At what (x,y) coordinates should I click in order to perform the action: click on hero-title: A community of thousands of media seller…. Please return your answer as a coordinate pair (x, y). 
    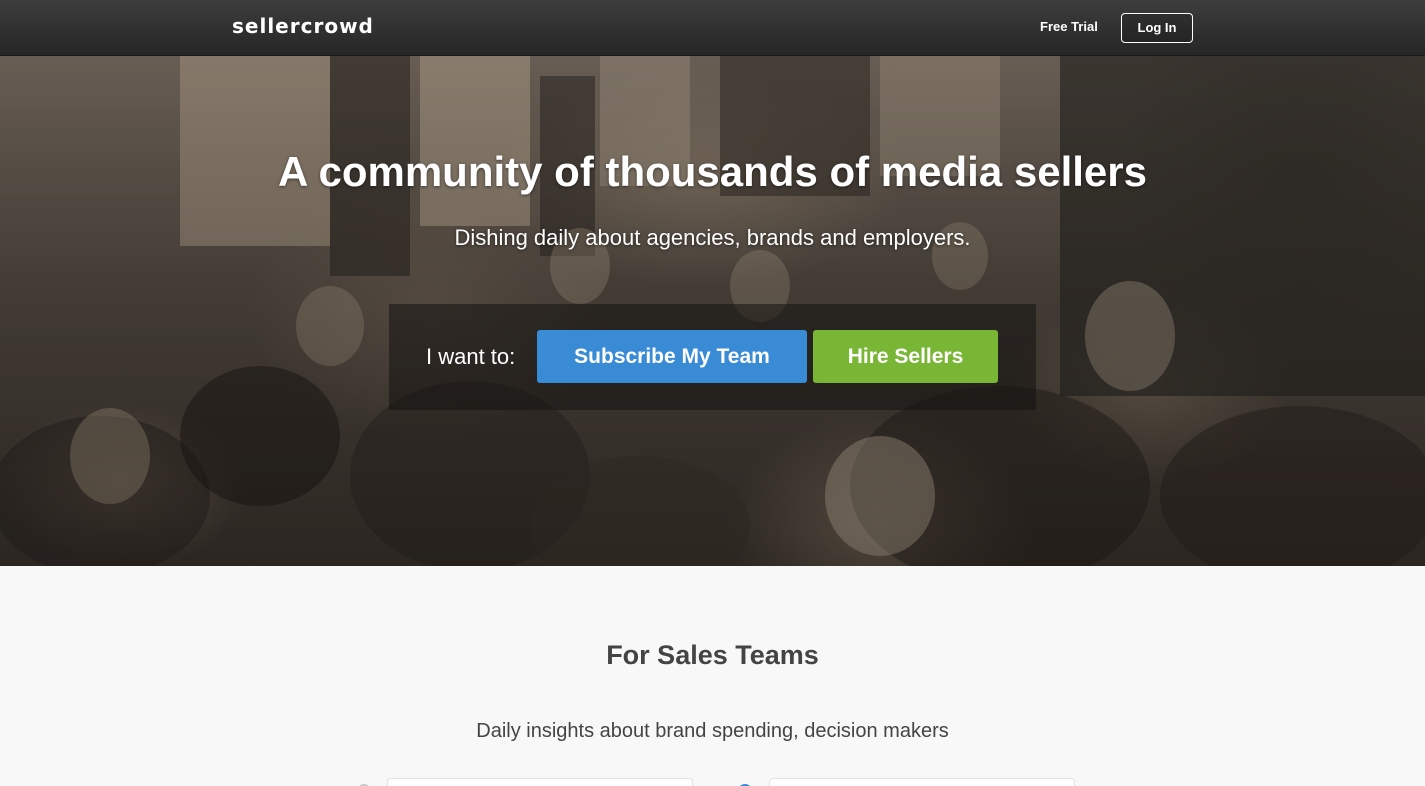
    Looking at the image, I should click on (712, 171).